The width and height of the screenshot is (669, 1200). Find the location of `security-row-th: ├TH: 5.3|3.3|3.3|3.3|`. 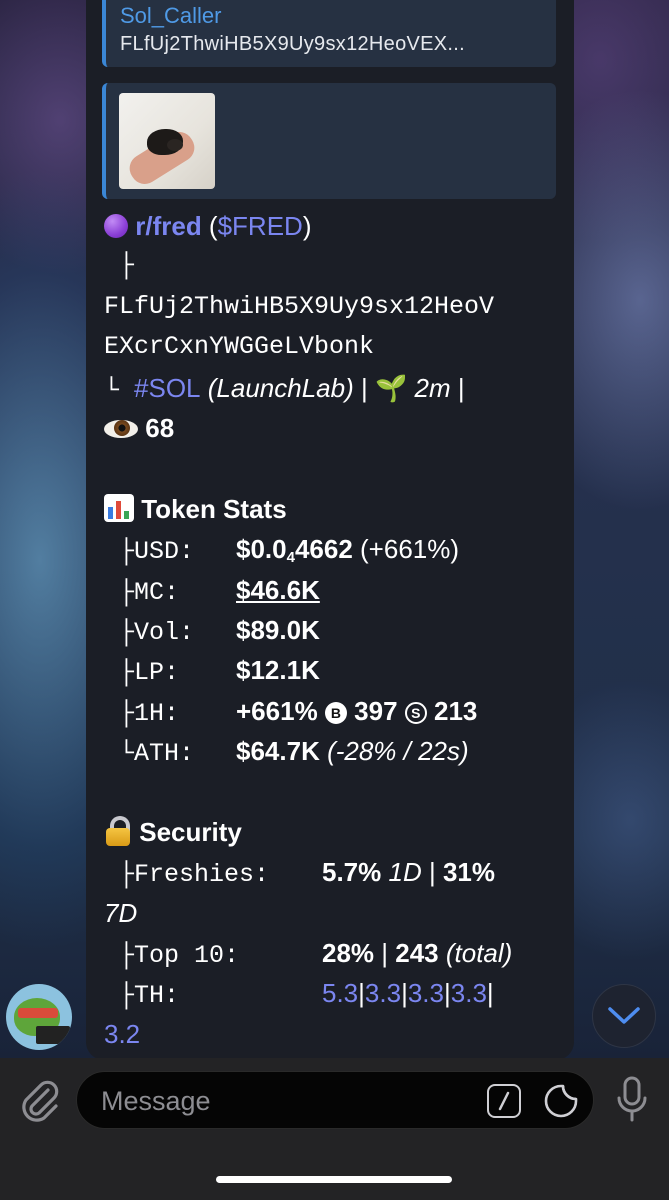

security-row-th: ├TH: 5.3|3.3|3.3|3.3| is located at coordinates (334, 993).